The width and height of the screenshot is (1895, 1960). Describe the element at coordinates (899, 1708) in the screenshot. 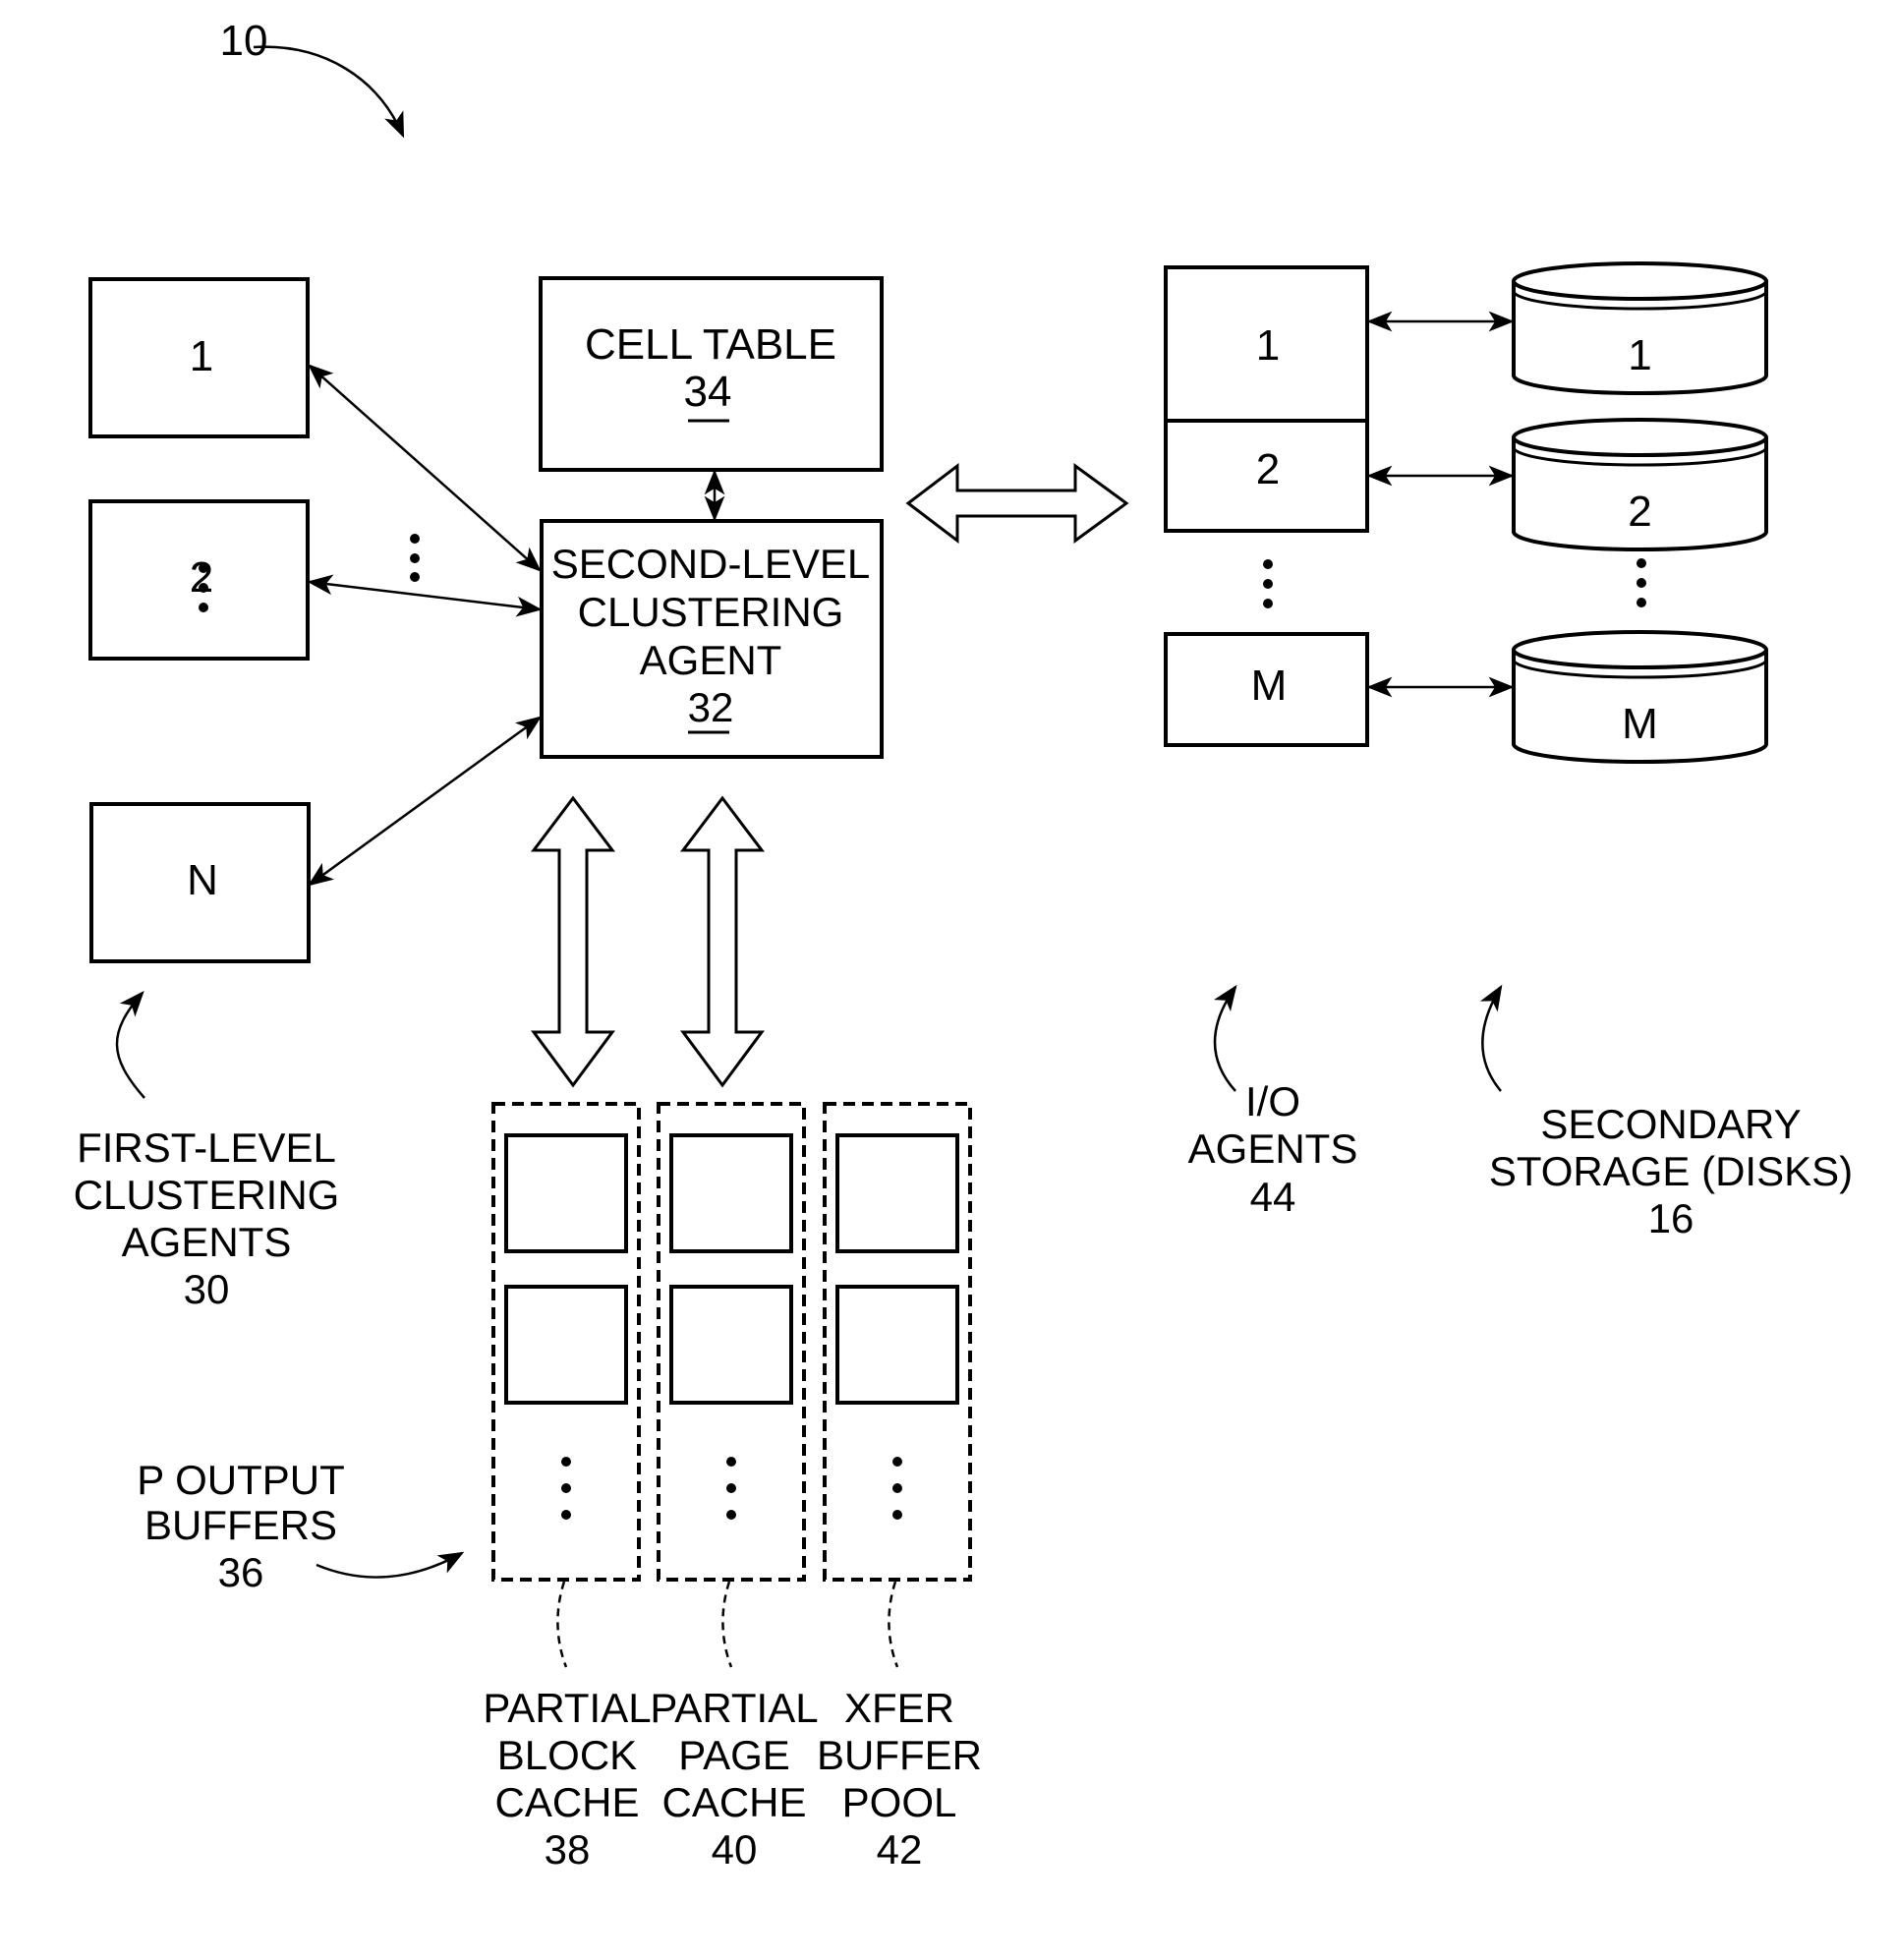

I see `svg-text: XFER` at that location.